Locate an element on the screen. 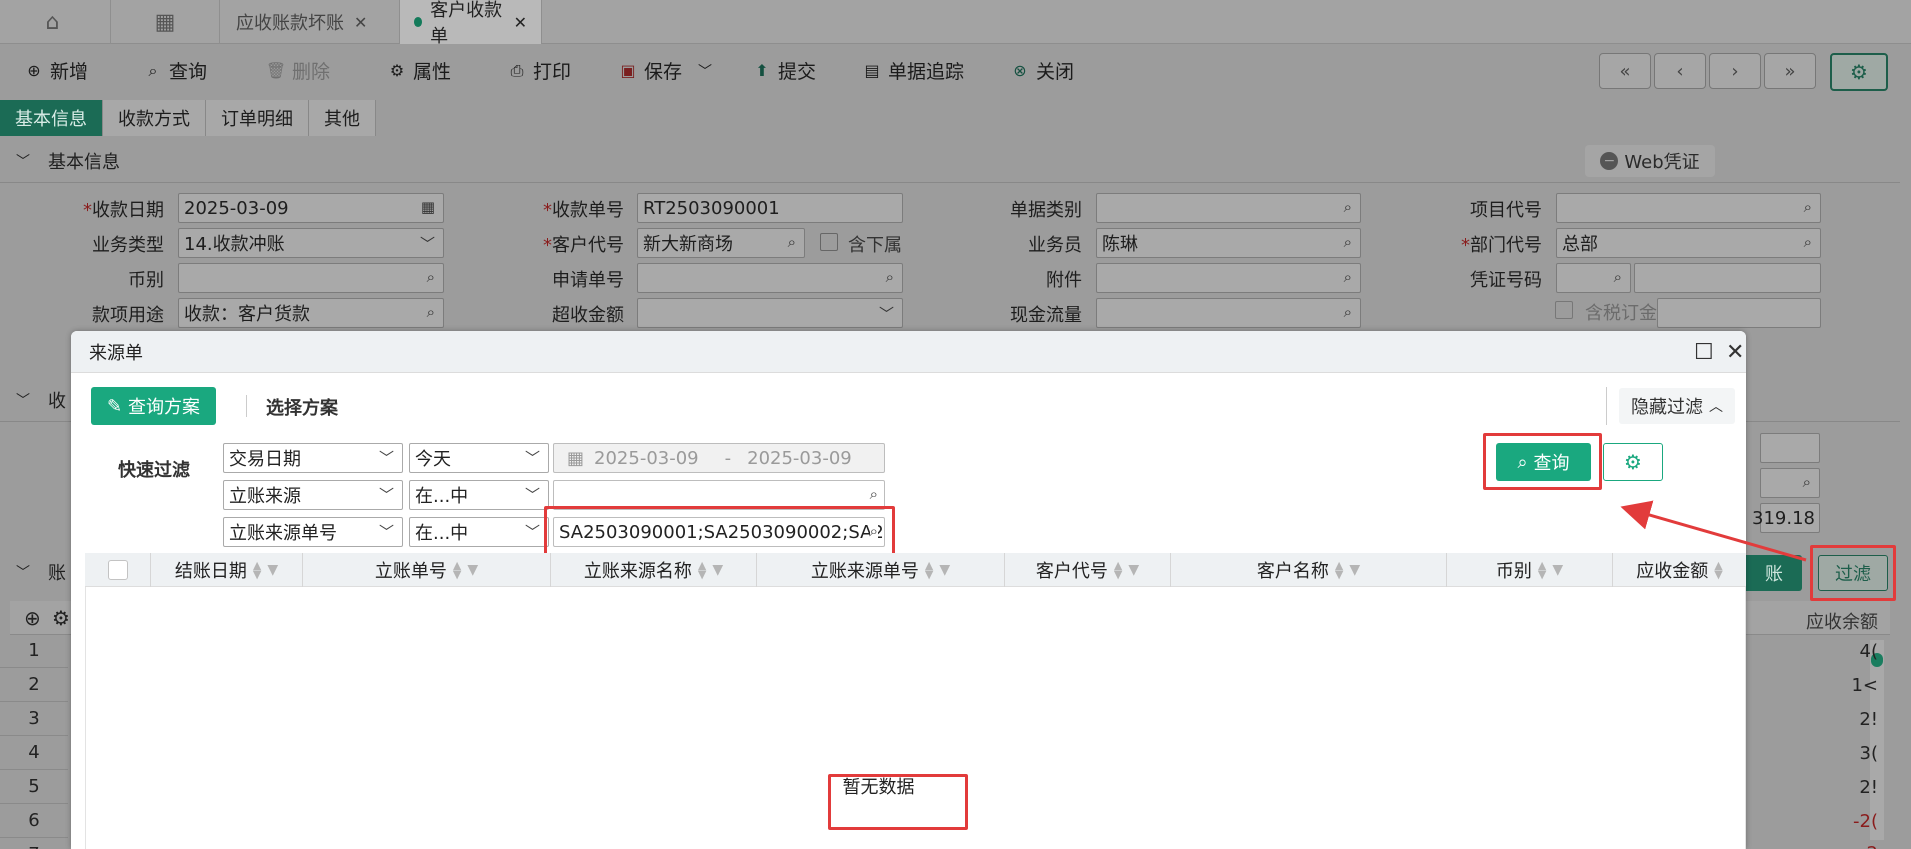  arrow-line is located at coordinates (1713, 531).